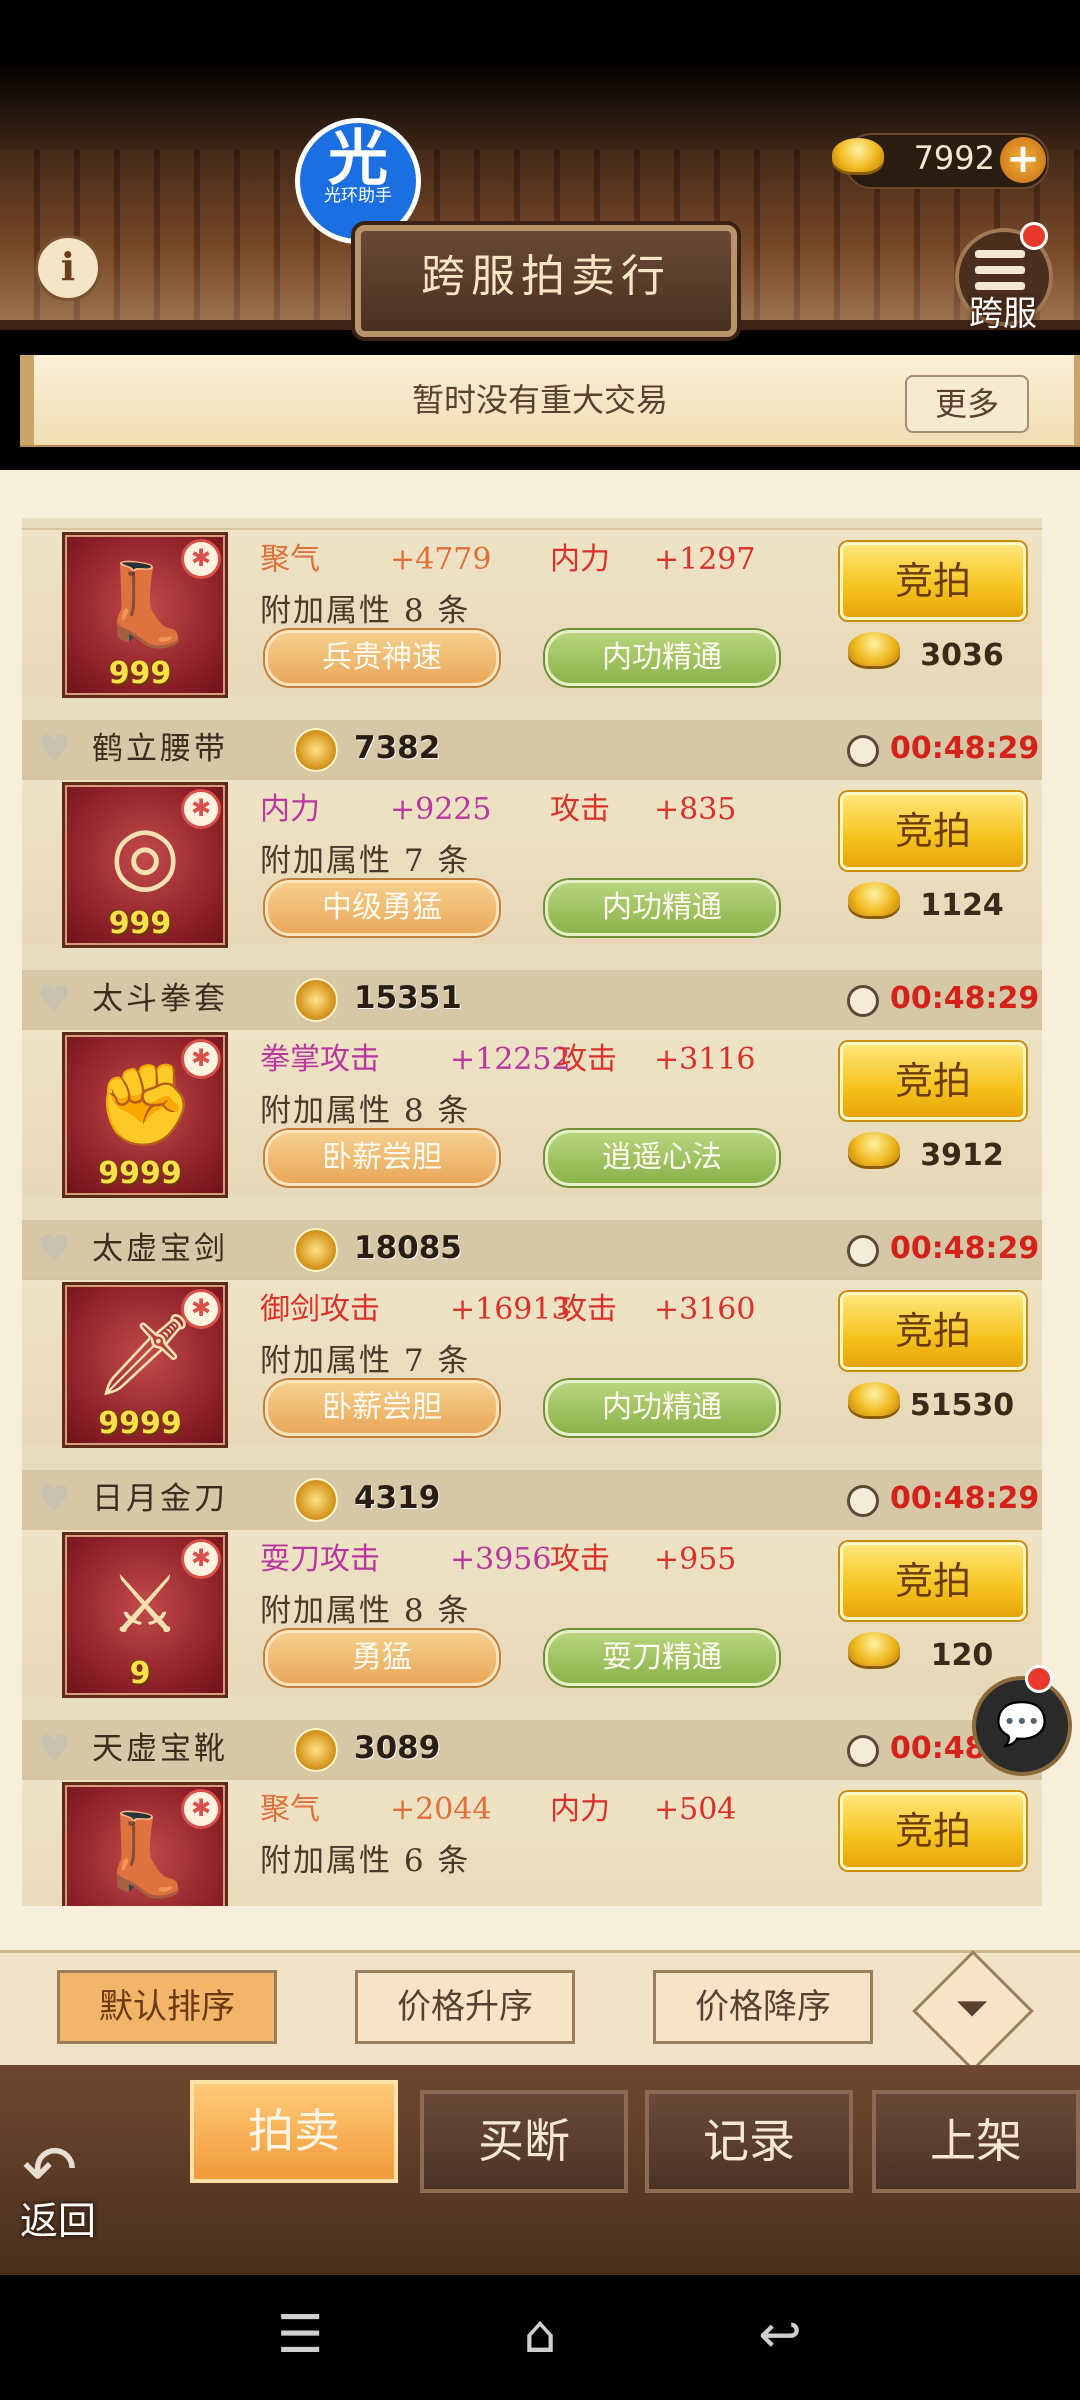  I want to click on home-icon: ⌂, so click(540, 2335).